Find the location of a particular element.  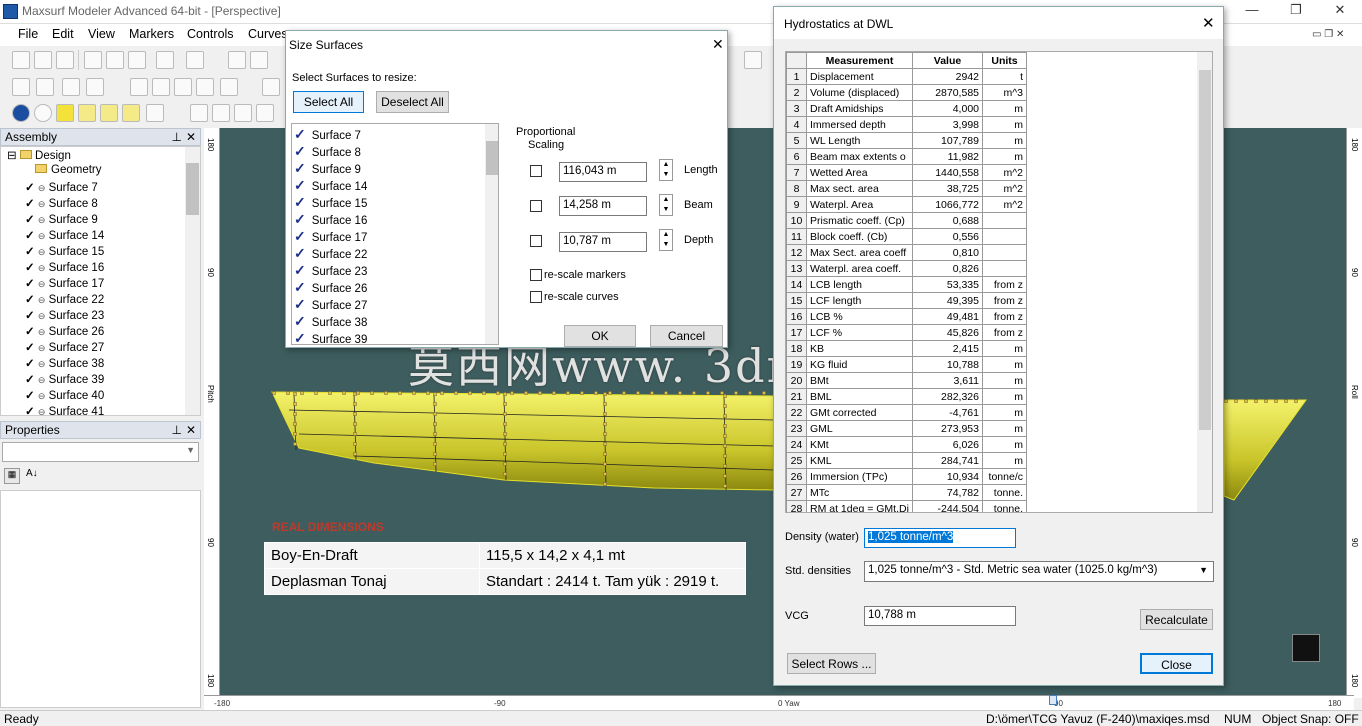

select-region-icon is located at coordinates (753, 60).